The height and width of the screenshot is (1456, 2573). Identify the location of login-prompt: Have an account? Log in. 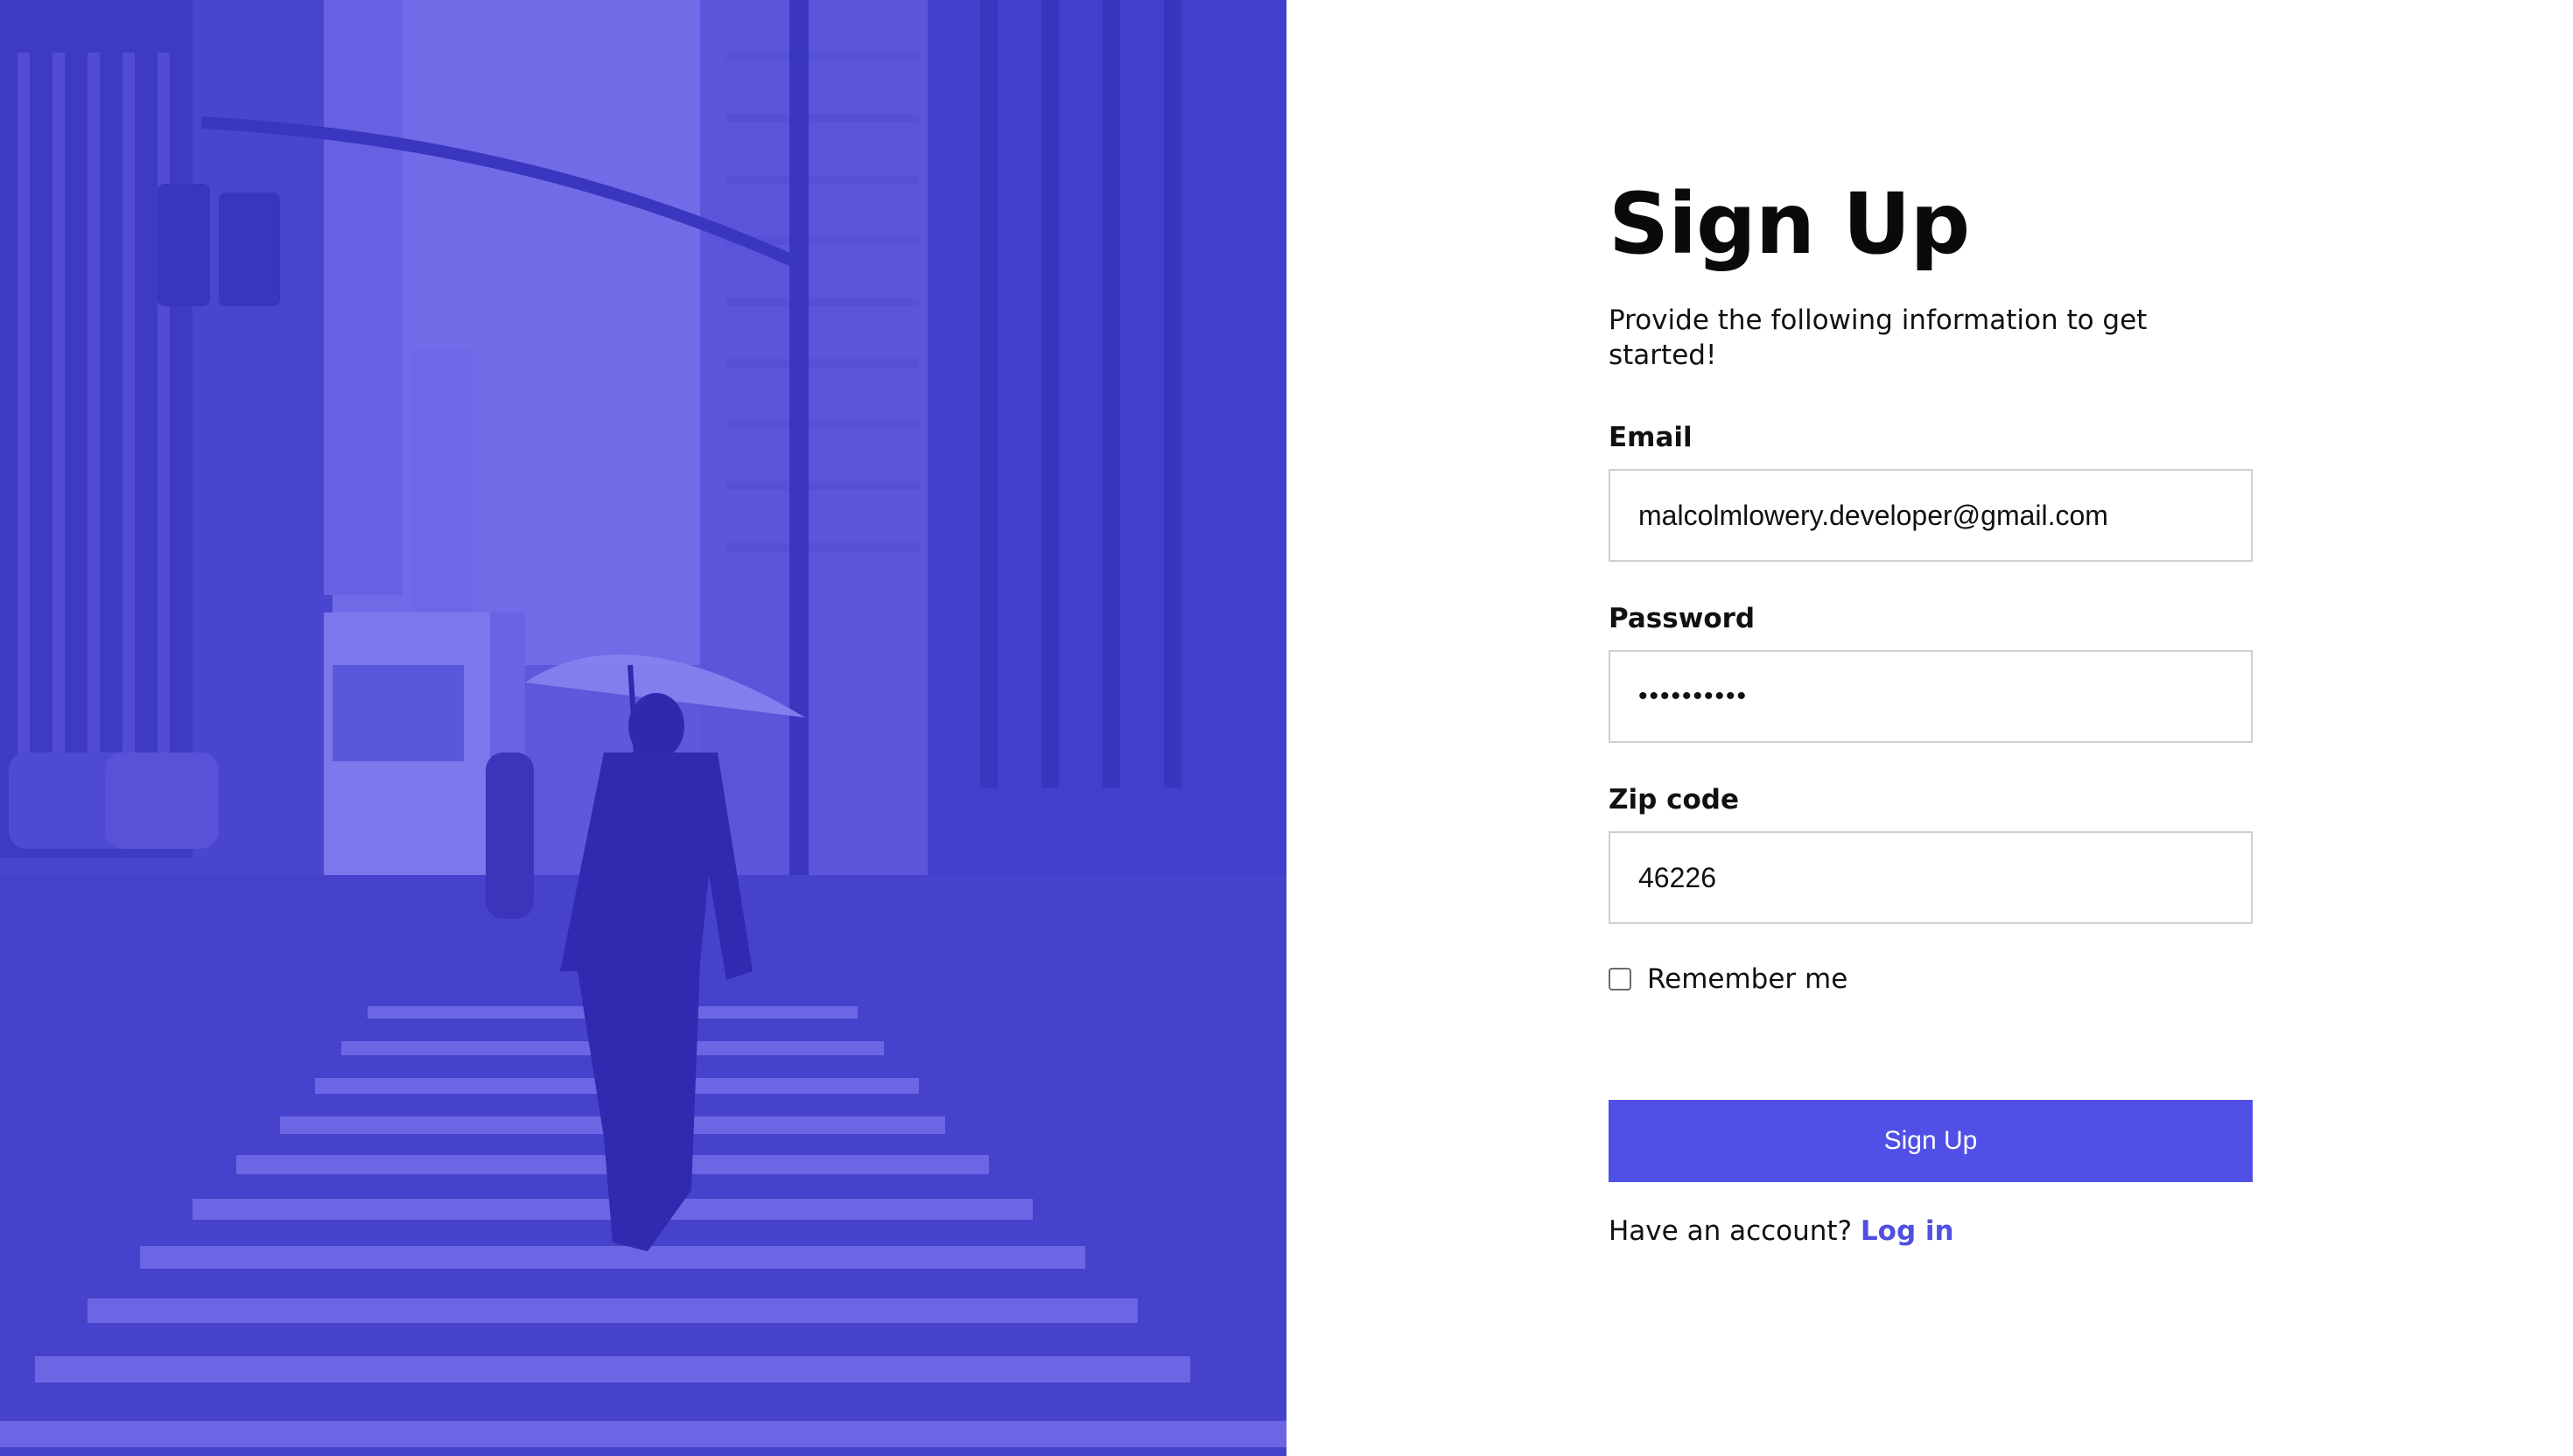
(1781, 1231).